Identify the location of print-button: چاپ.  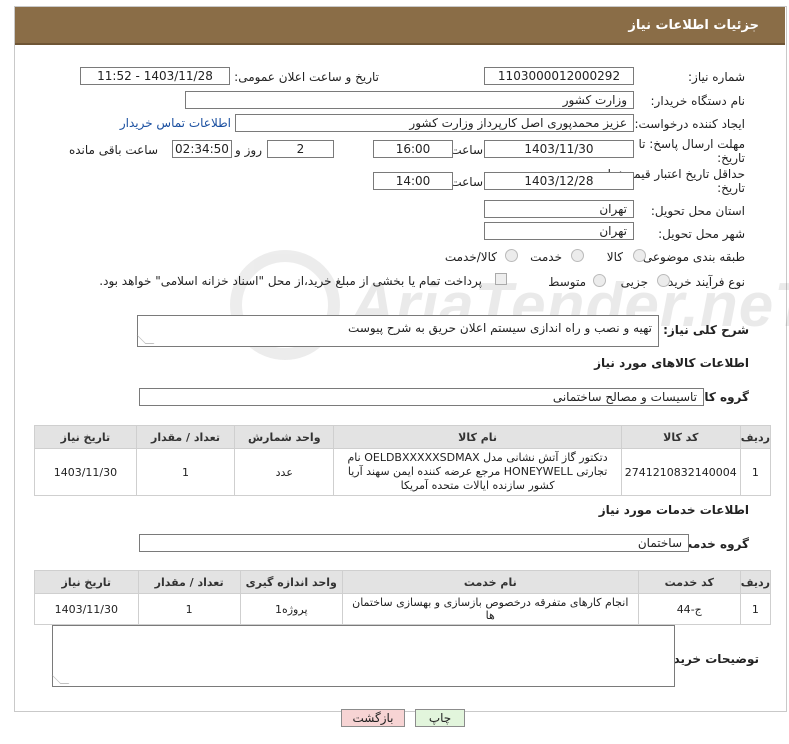
(440, 718).